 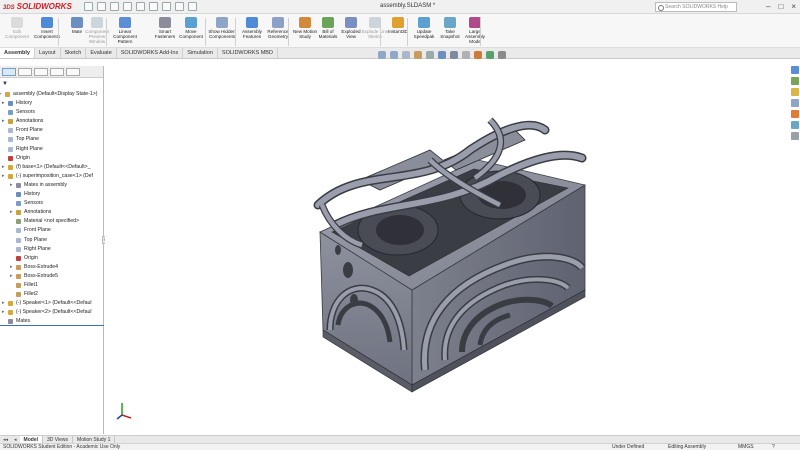 I want to click on history-icon, so click(x=10, y=104).